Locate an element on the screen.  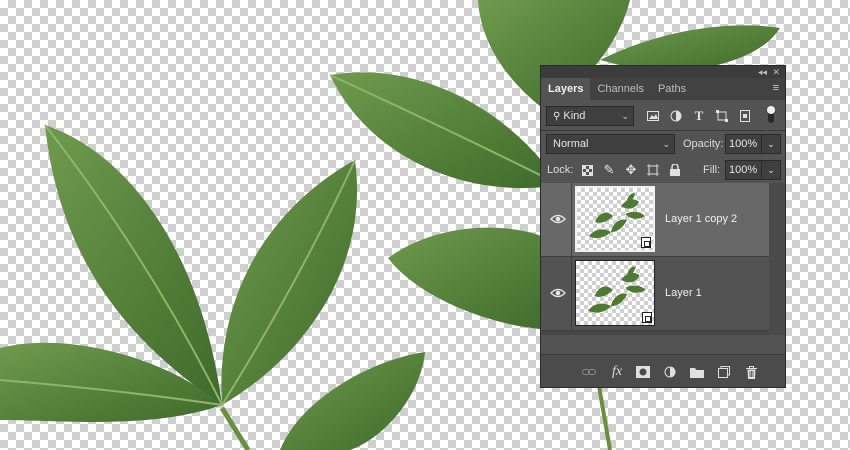
lock-label: Lock: is located at coordinates (560, 170).